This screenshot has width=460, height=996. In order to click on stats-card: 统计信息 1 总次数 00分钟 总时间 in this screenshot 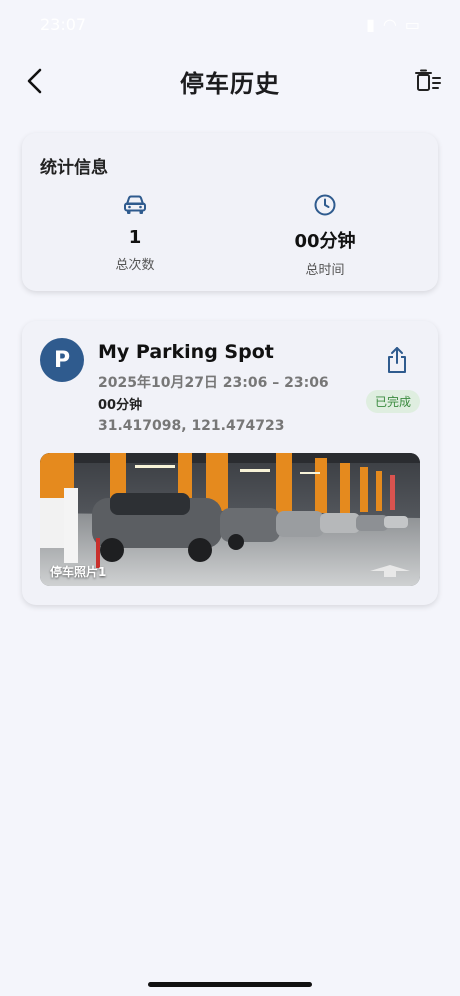, I will do `click(230, 212)`.